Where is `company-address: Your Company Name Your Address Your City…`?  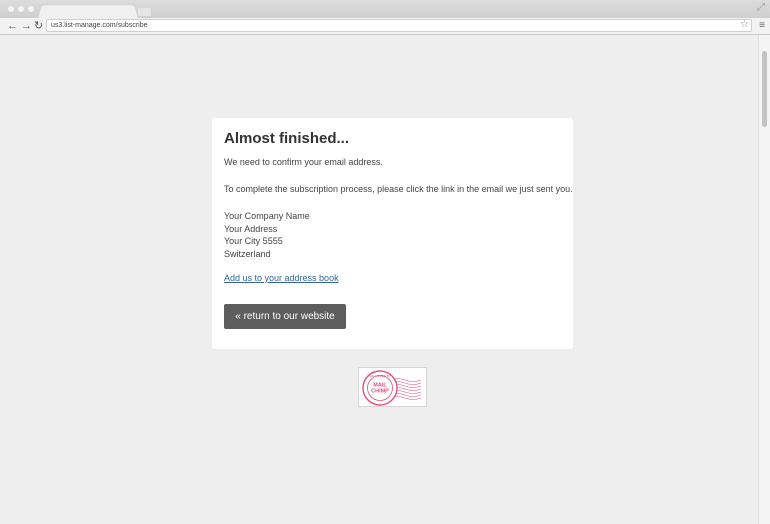
company-address: Your Company Name Your Address Your City… is located at coordinates (267, 235).